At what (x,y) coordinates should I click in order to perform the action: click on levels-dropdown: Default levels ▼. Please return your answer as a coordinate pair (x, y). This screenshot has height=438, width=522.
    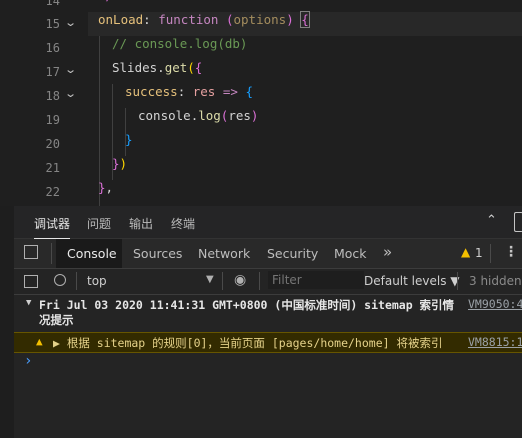
    Looking at the image, I should click on (412, 281).